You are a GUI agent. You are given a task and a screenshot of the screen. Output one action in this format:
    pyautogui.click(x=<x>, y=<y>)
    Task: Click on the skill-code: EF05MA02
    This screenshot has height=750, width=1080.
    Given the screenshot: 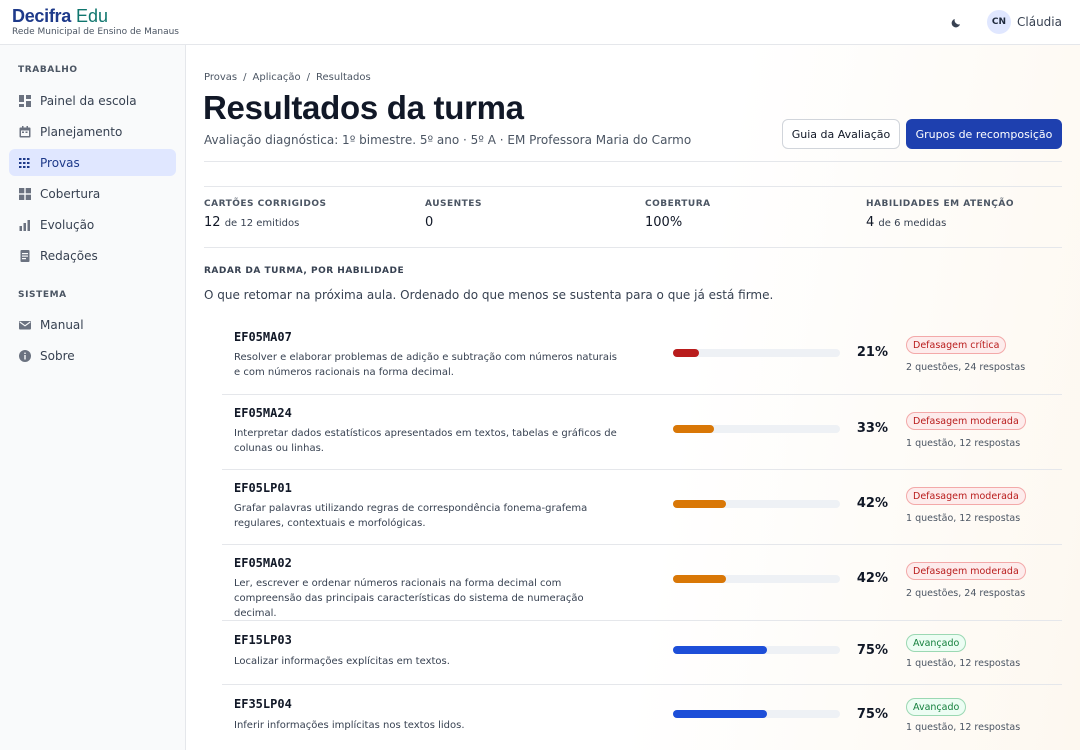 What is the action you would take?
    pyautogui.click(x=263, y=563)
    